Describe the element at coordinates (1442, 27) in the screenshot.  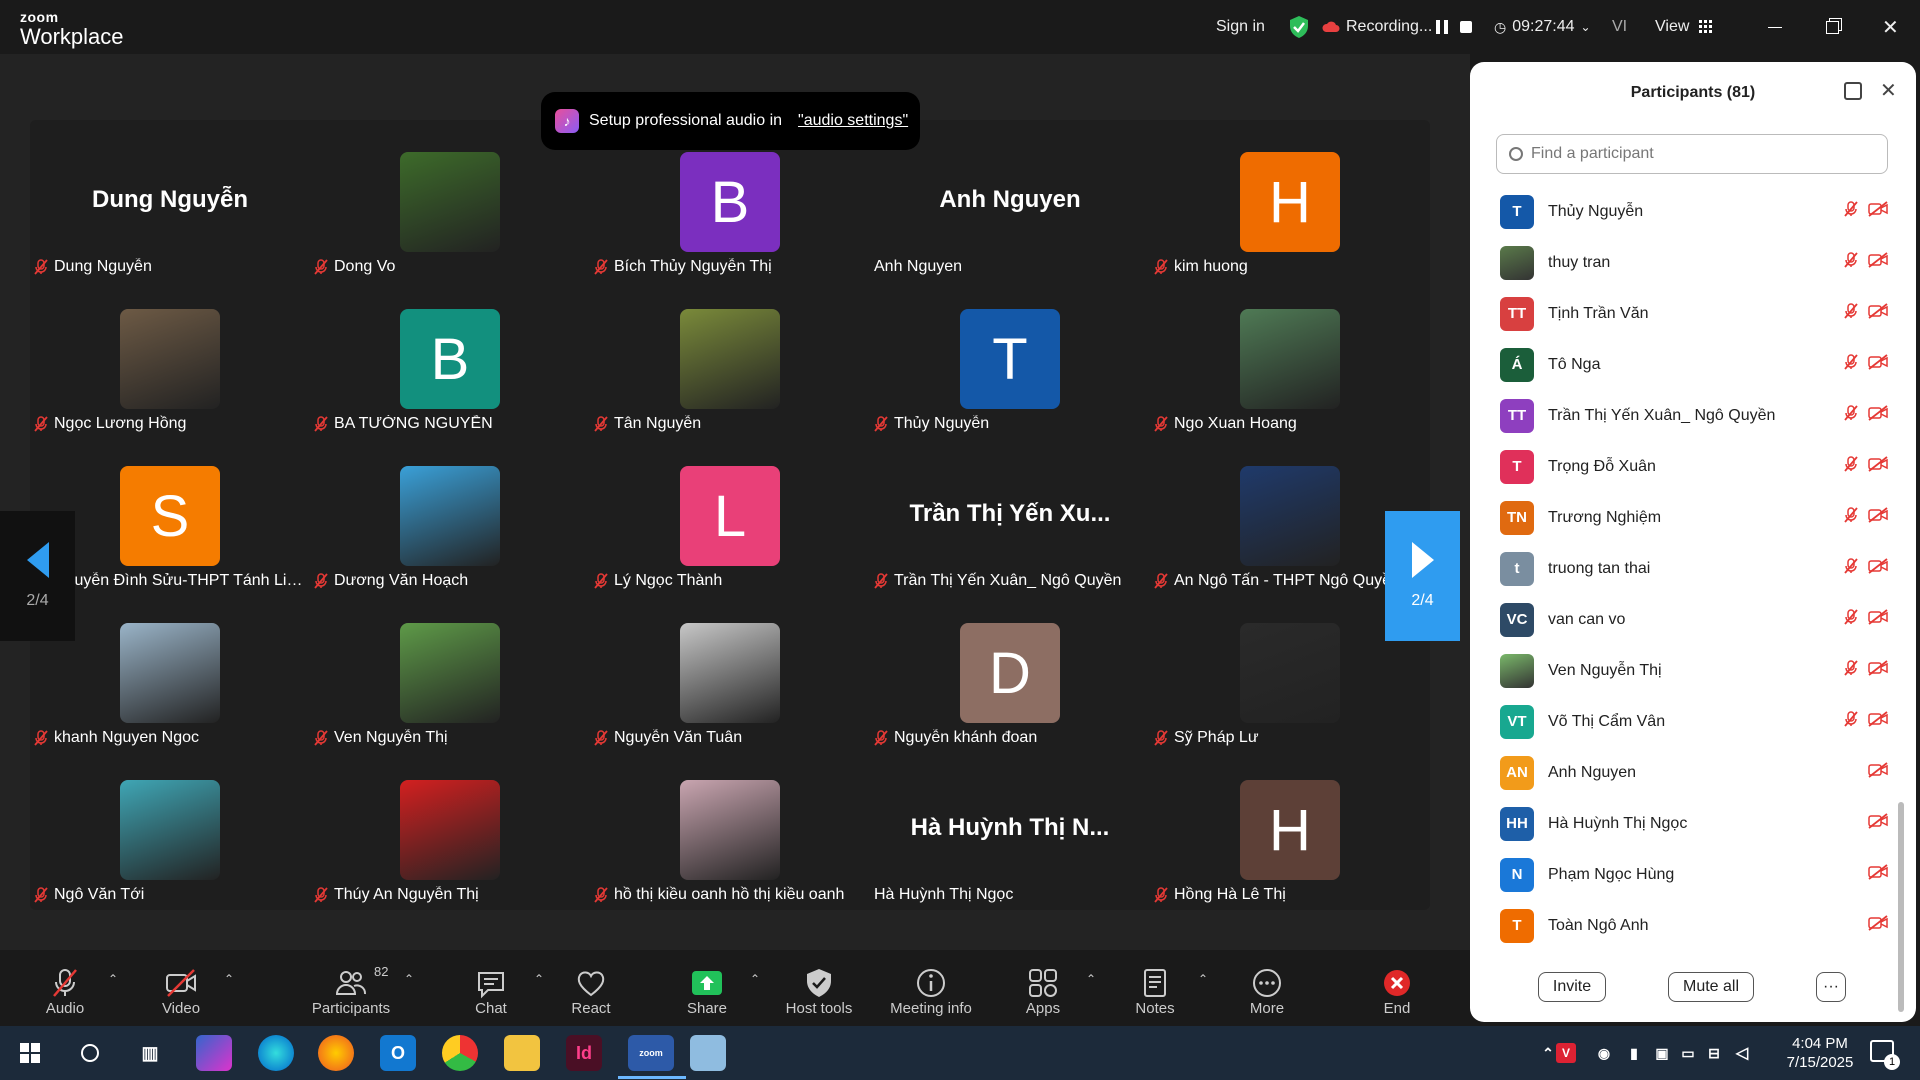
I see `pause-recording-icon` at that location.